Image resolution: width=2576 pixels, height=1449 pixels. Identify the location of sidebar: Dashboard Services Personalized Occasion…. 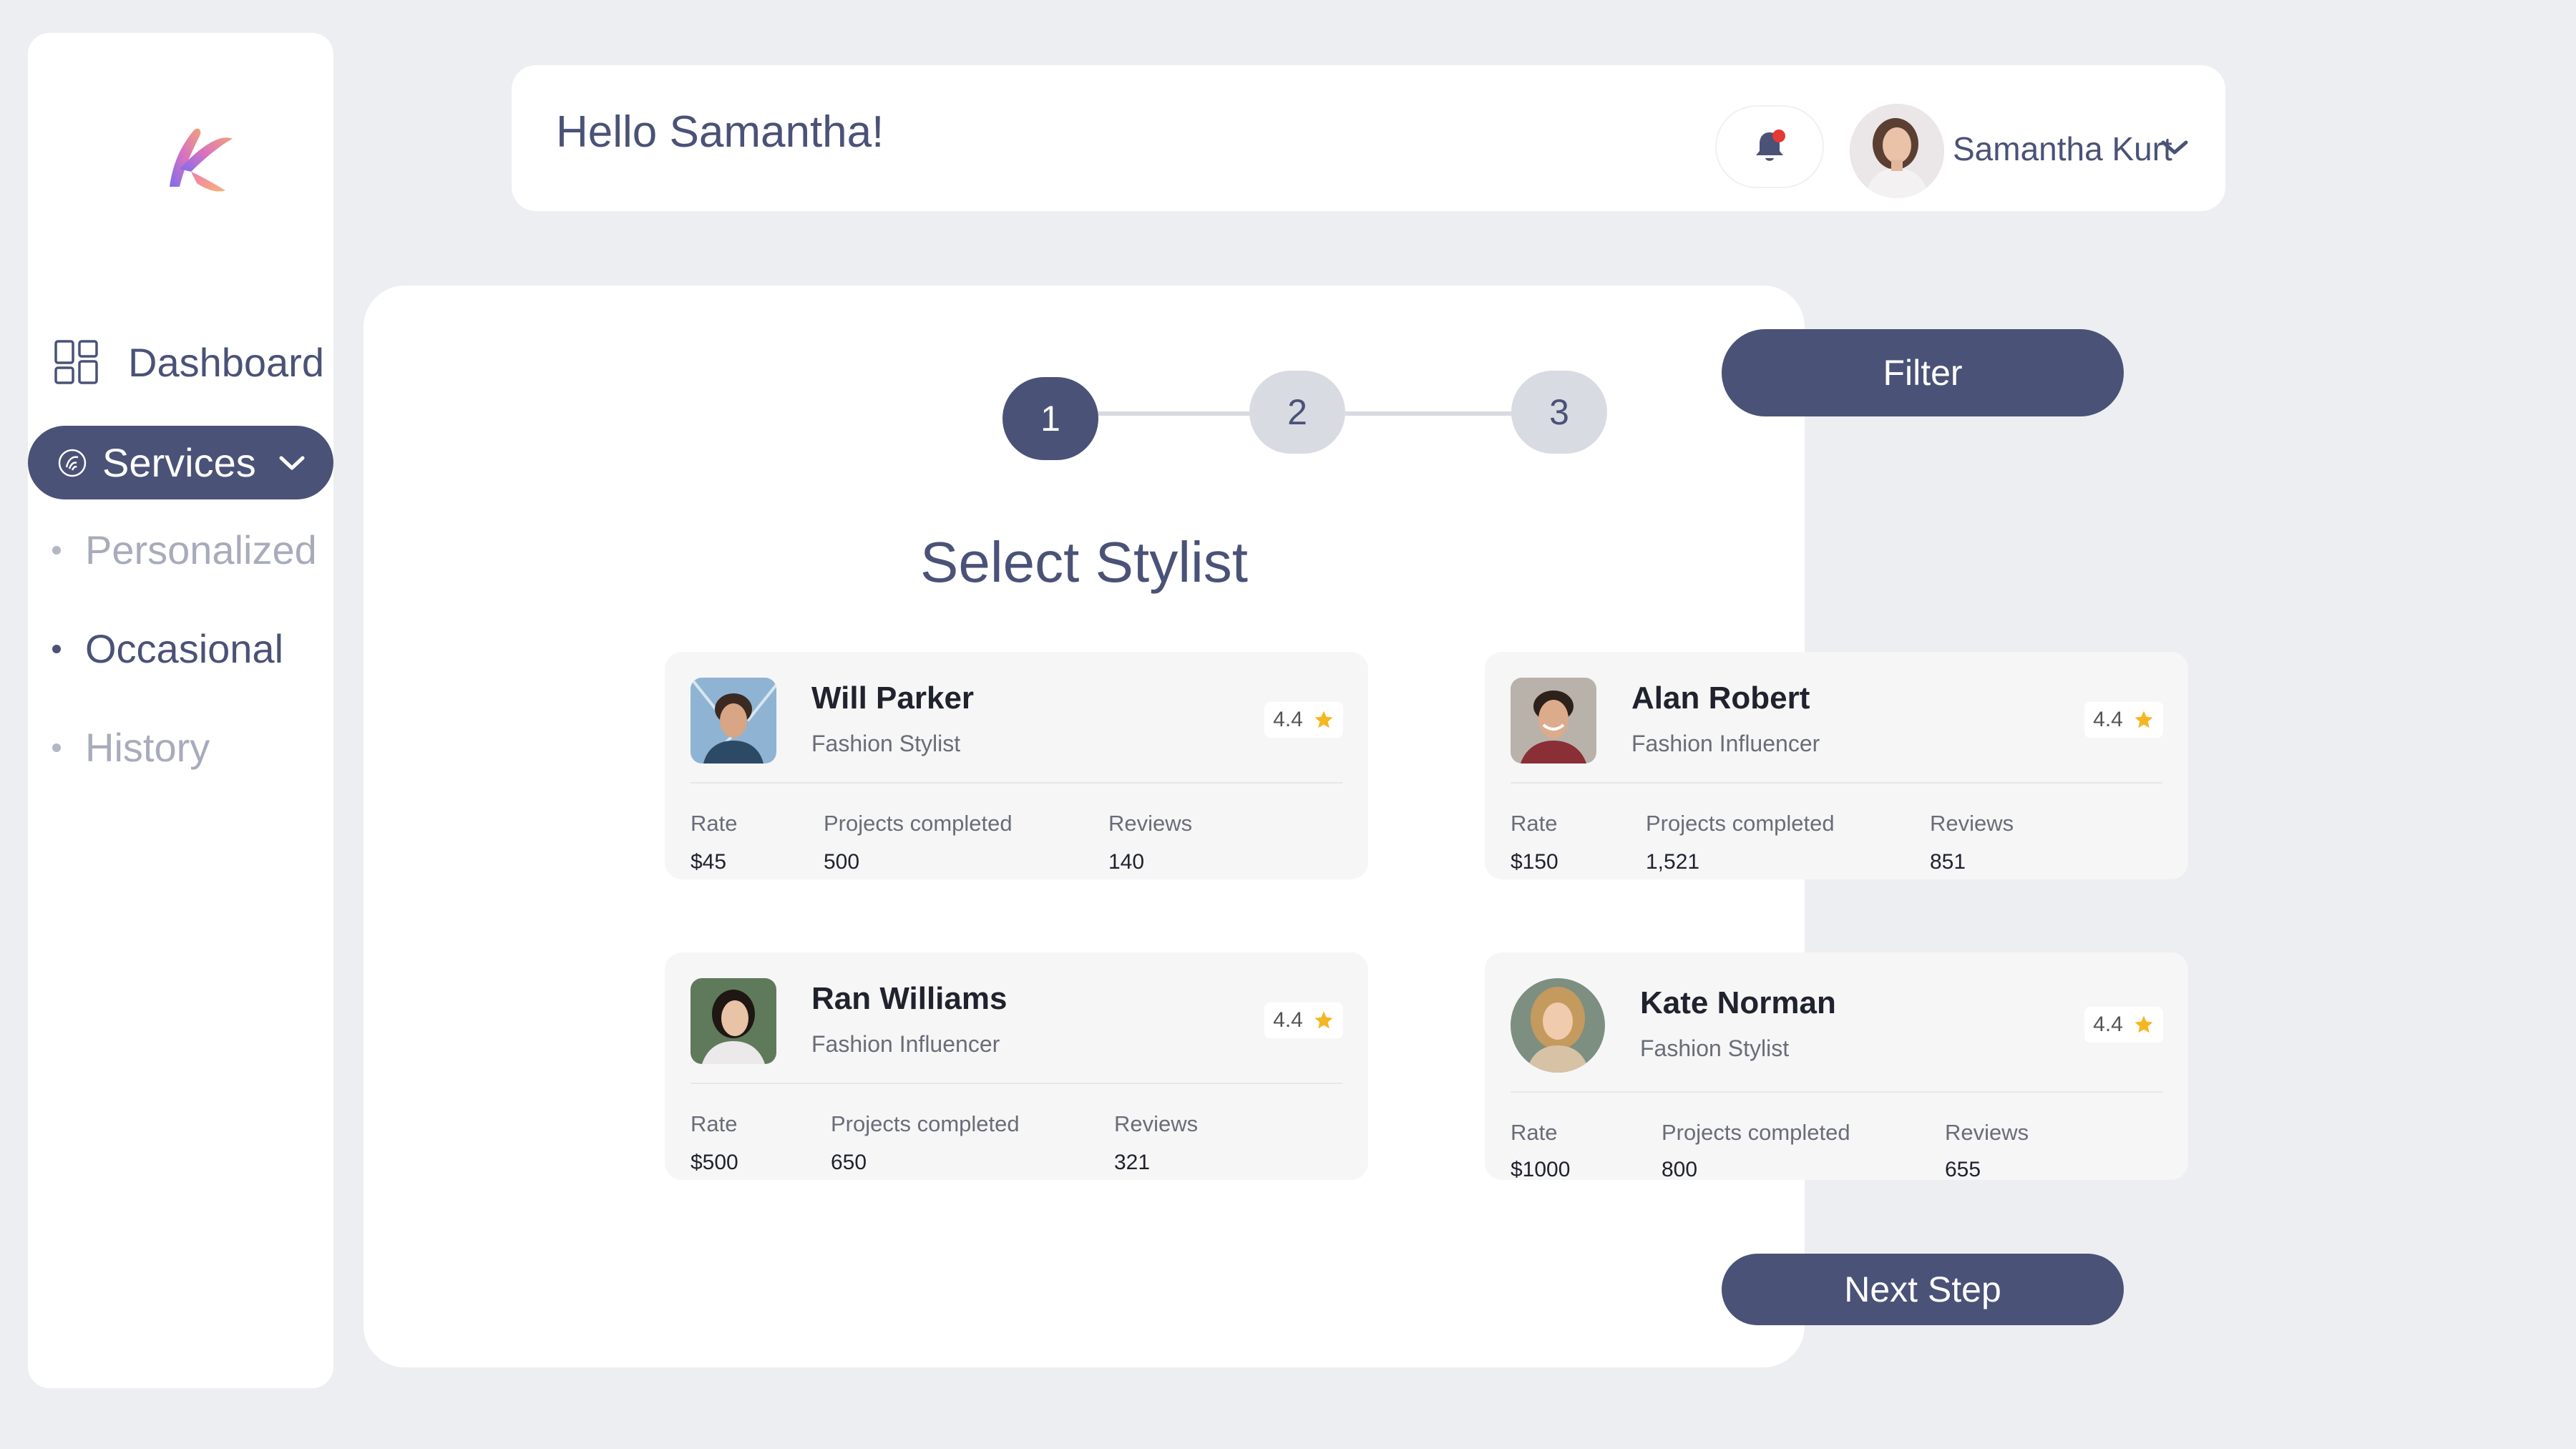
(180, 710).